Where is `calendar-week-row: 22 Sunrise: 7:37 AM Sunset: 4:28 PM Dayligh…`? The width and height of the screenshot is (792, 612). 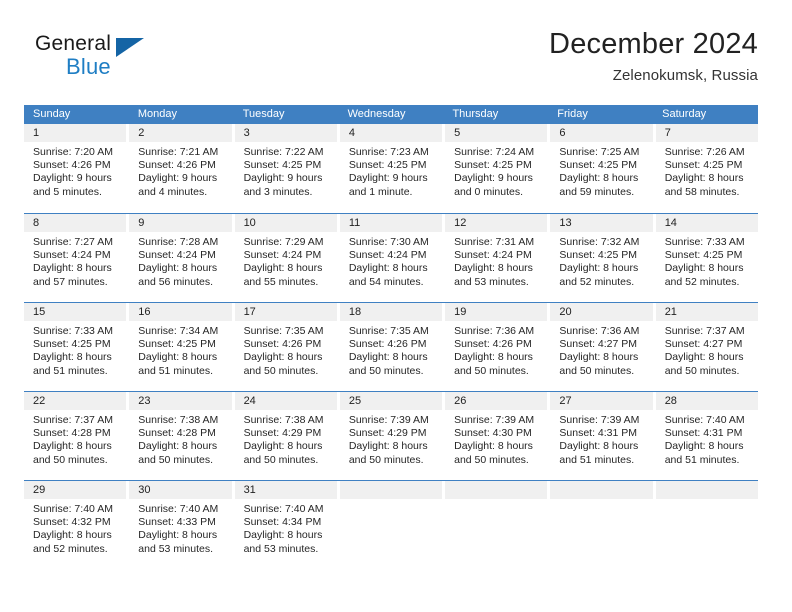
calendar-week-row: 22 Sunrise: 7:37 AM Sunset: 4:28 PM Dayligh… is located at coordinates (391, 432).